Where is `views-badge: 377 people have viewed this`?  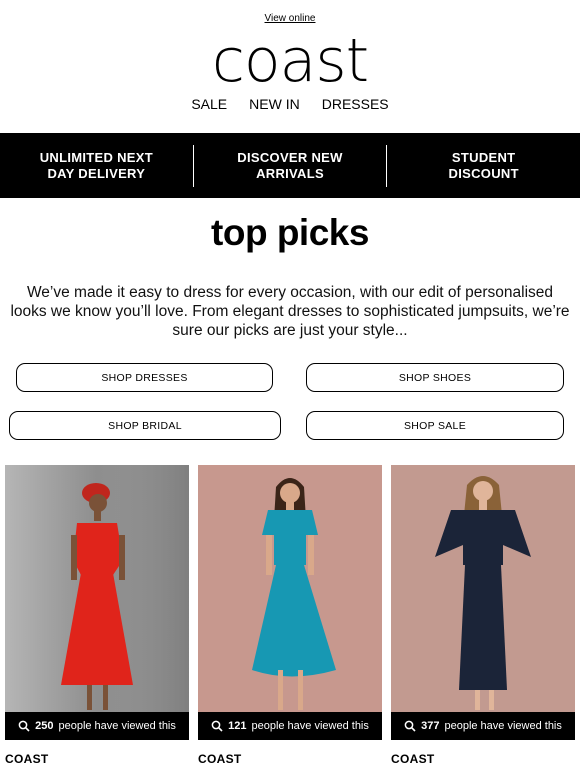
views-badge: 377 people have viewed this is located at coordinates (483, 726).